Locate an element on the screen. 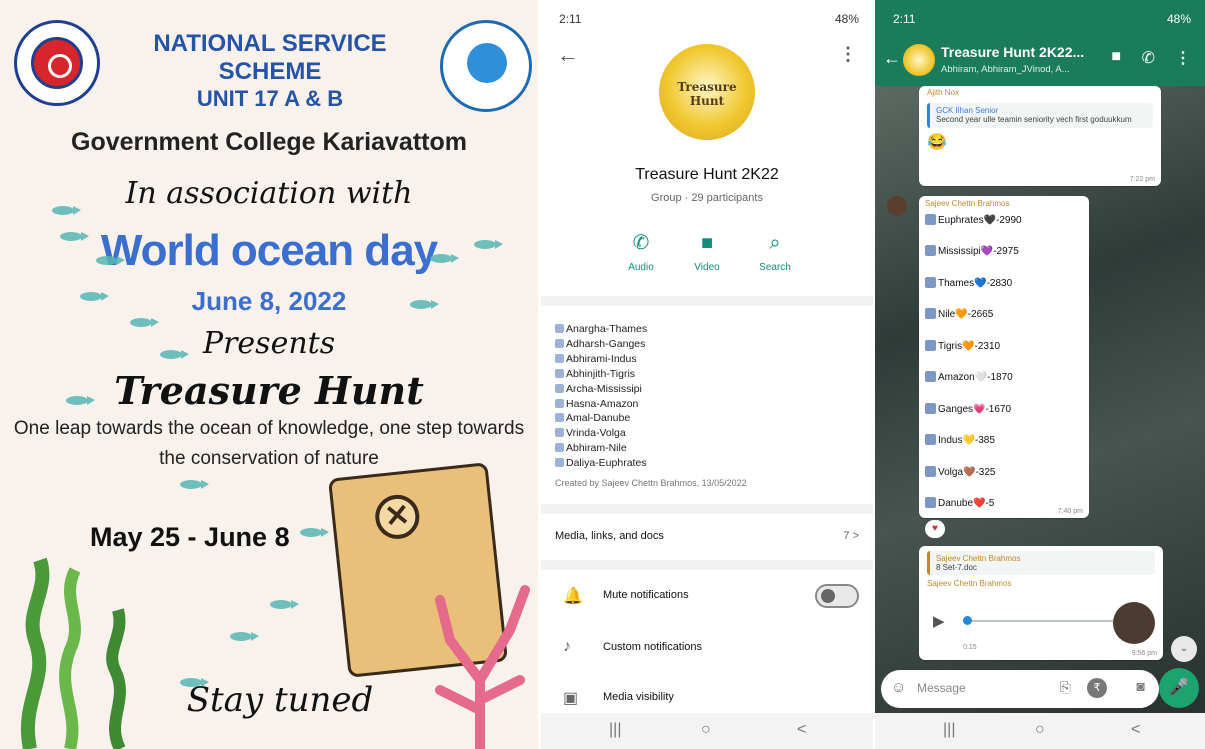  ranking-line: Volga🤎-325 is located at coordinates (960, 481).